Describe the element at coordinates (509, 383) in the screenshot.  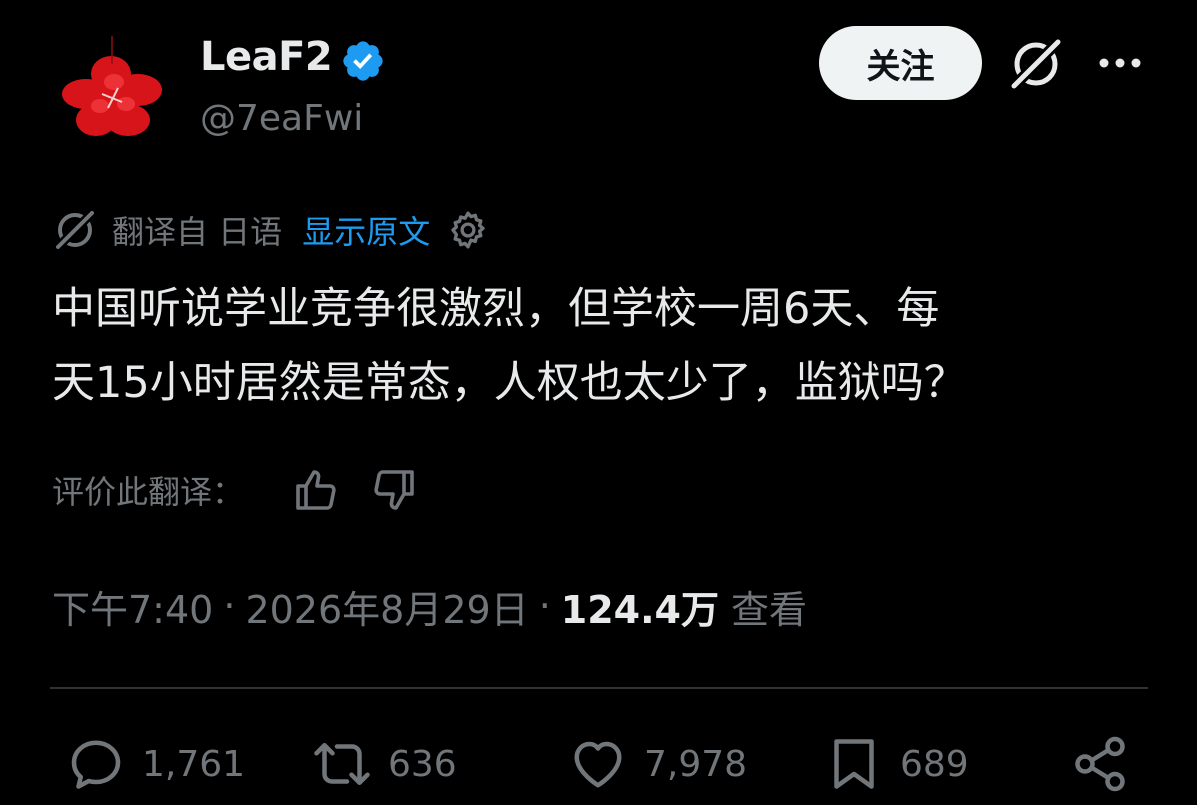
I see `tweet-text-line: 天15小时居然是常态，人权也太少了，监狱吗？` at that location.